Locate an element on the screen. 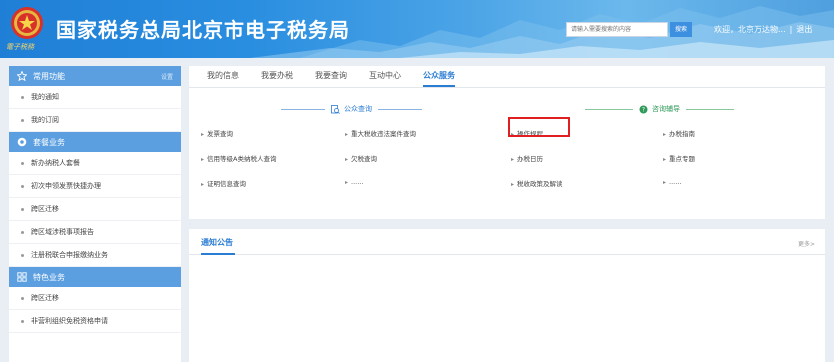 The width and height of the screenshot is (834, 362). link-label: 办税日历 is located at coordinates (530, 159).